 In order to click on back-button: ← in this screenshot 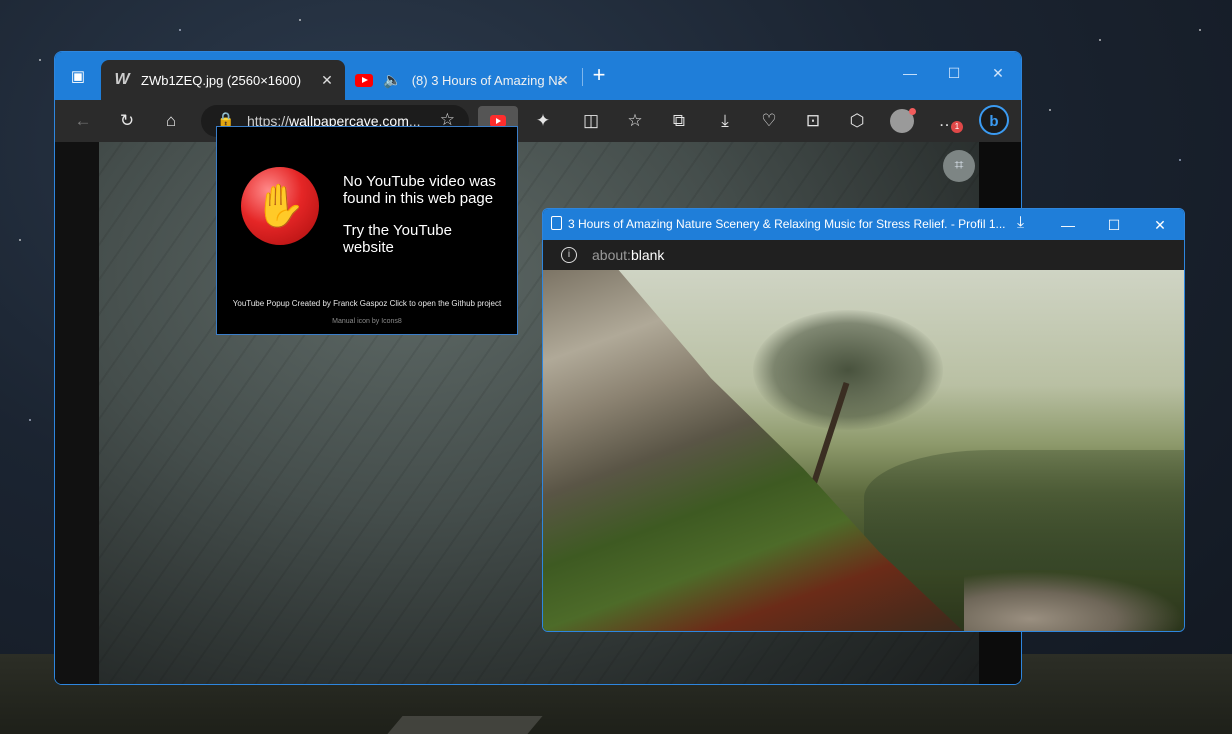, I will do `click(83, 121)`.